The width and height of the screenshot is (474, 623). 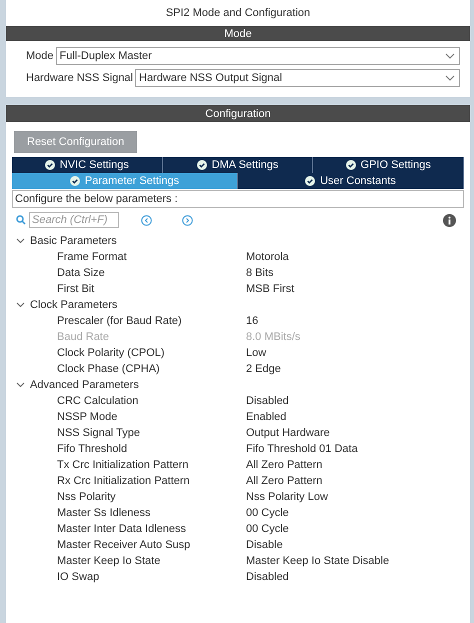 What do you see at coordinates (252, 321) in the screenshot?
I see `parameter-value: 16` at bounding box center [252, 321].